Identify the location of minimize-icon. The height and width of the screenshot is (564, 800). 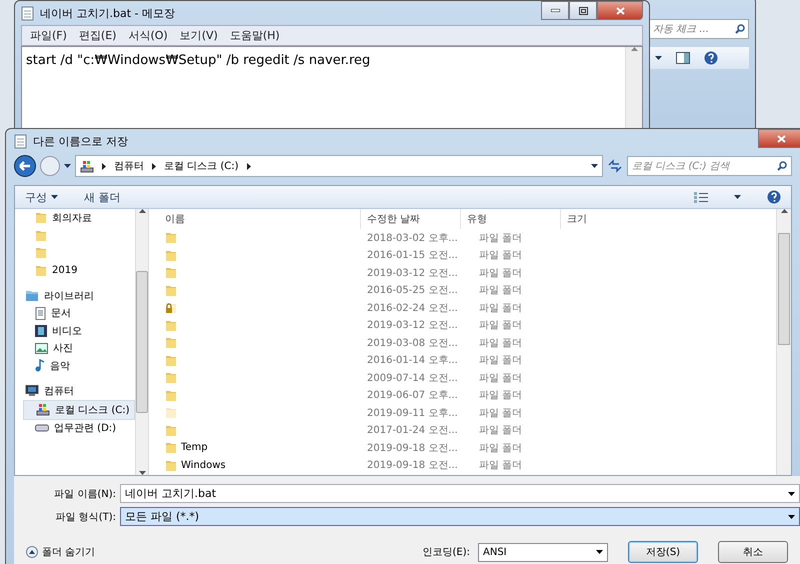
(555, 10).